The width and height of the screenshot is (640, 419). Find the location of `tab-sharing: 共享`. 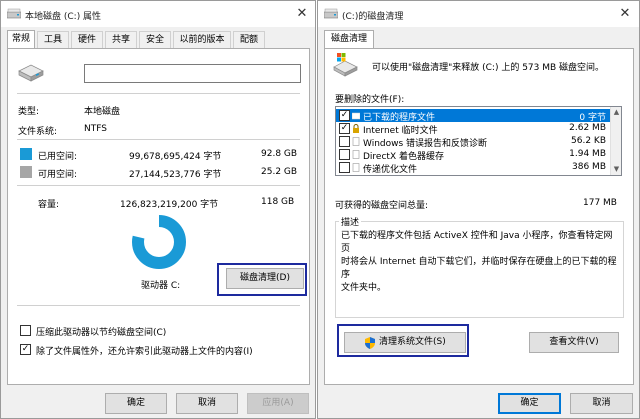

tab-sharing: 共享 is located at coordinates (121, 39).